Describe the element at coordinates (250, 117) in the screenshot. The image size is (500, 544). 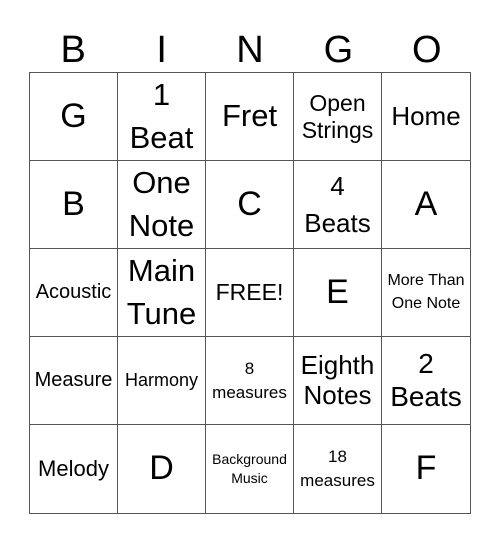
I see `bingo-cell: Fret` at that location.